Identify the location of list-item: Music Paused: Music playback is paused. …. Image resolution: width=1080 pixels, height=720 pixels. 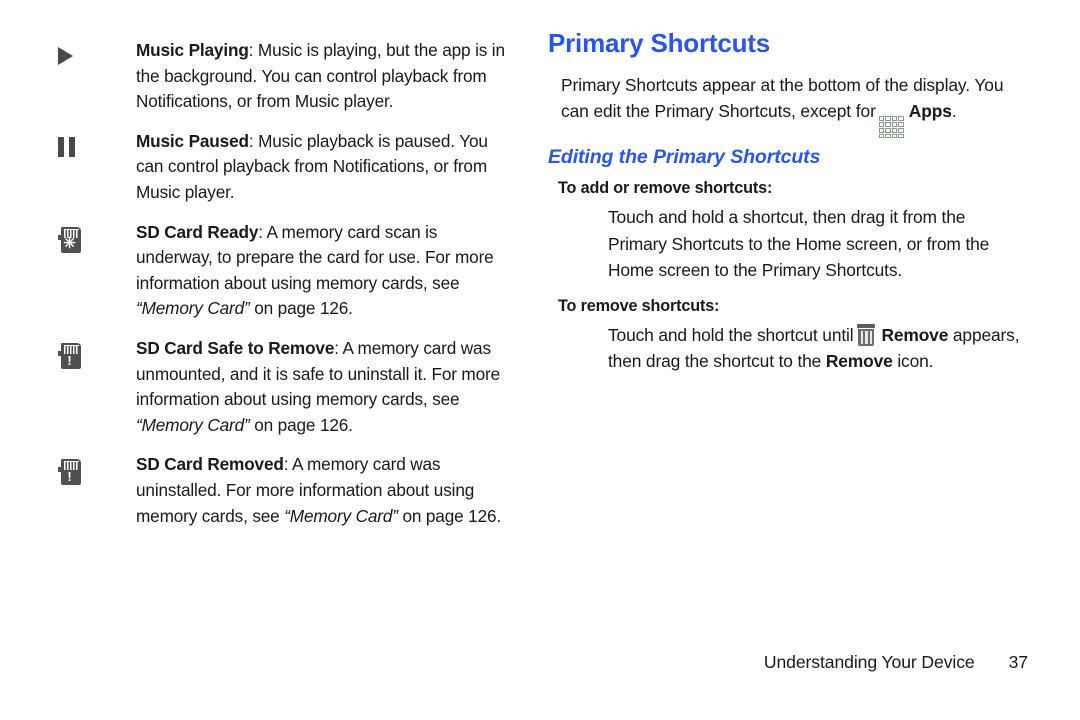
(282, 167).